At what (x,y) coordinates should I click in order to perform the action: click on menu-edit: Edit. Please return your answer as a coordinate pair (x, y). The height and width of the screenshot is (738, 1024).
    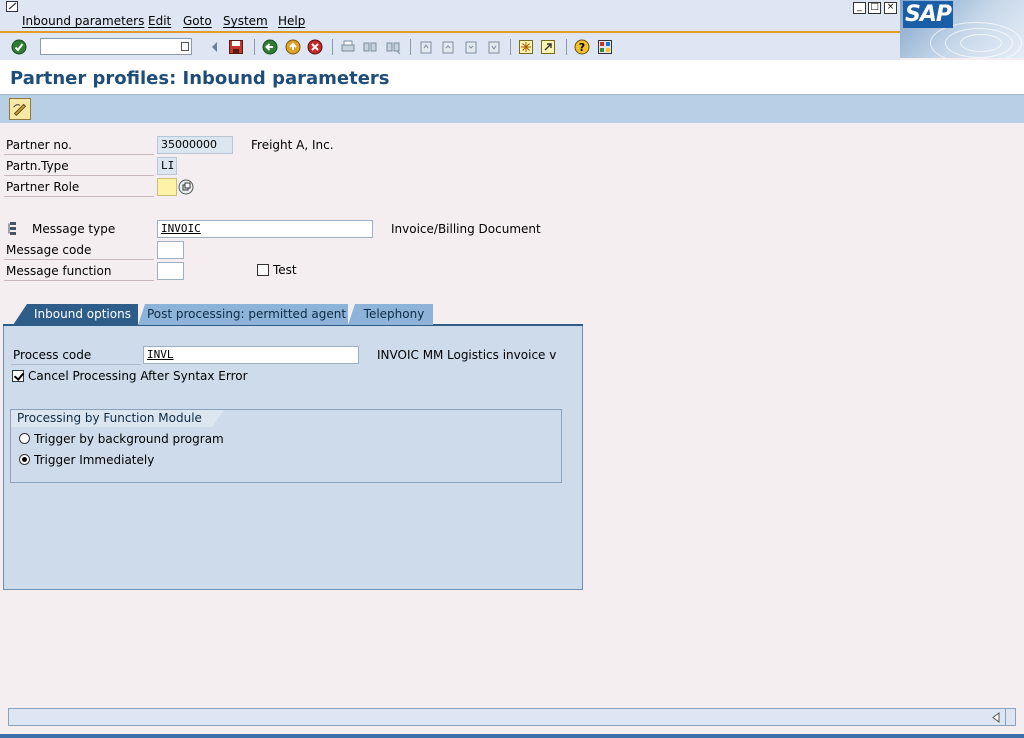
    Looking at the image, I should click on (159, 21).